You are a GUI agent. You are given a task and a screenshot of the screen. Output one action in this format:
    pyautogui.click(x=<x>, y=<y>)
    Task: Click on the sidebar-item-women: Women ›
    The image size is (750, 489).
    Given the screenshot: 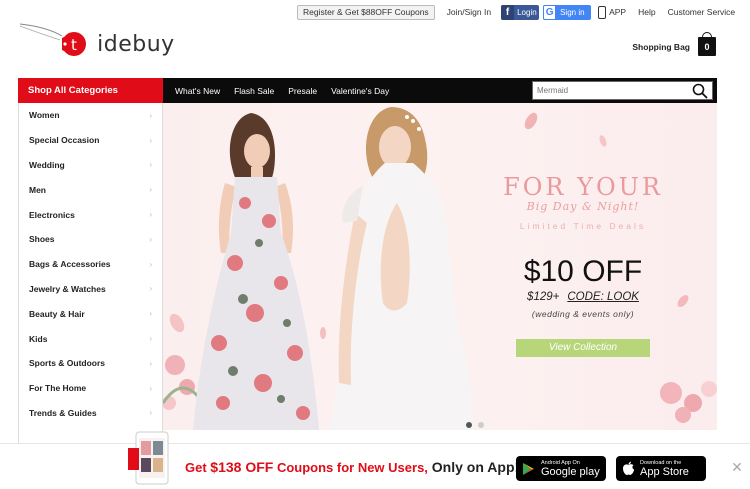 What is the action you would take?
    pyautogui.click(x=90, y=115)
    